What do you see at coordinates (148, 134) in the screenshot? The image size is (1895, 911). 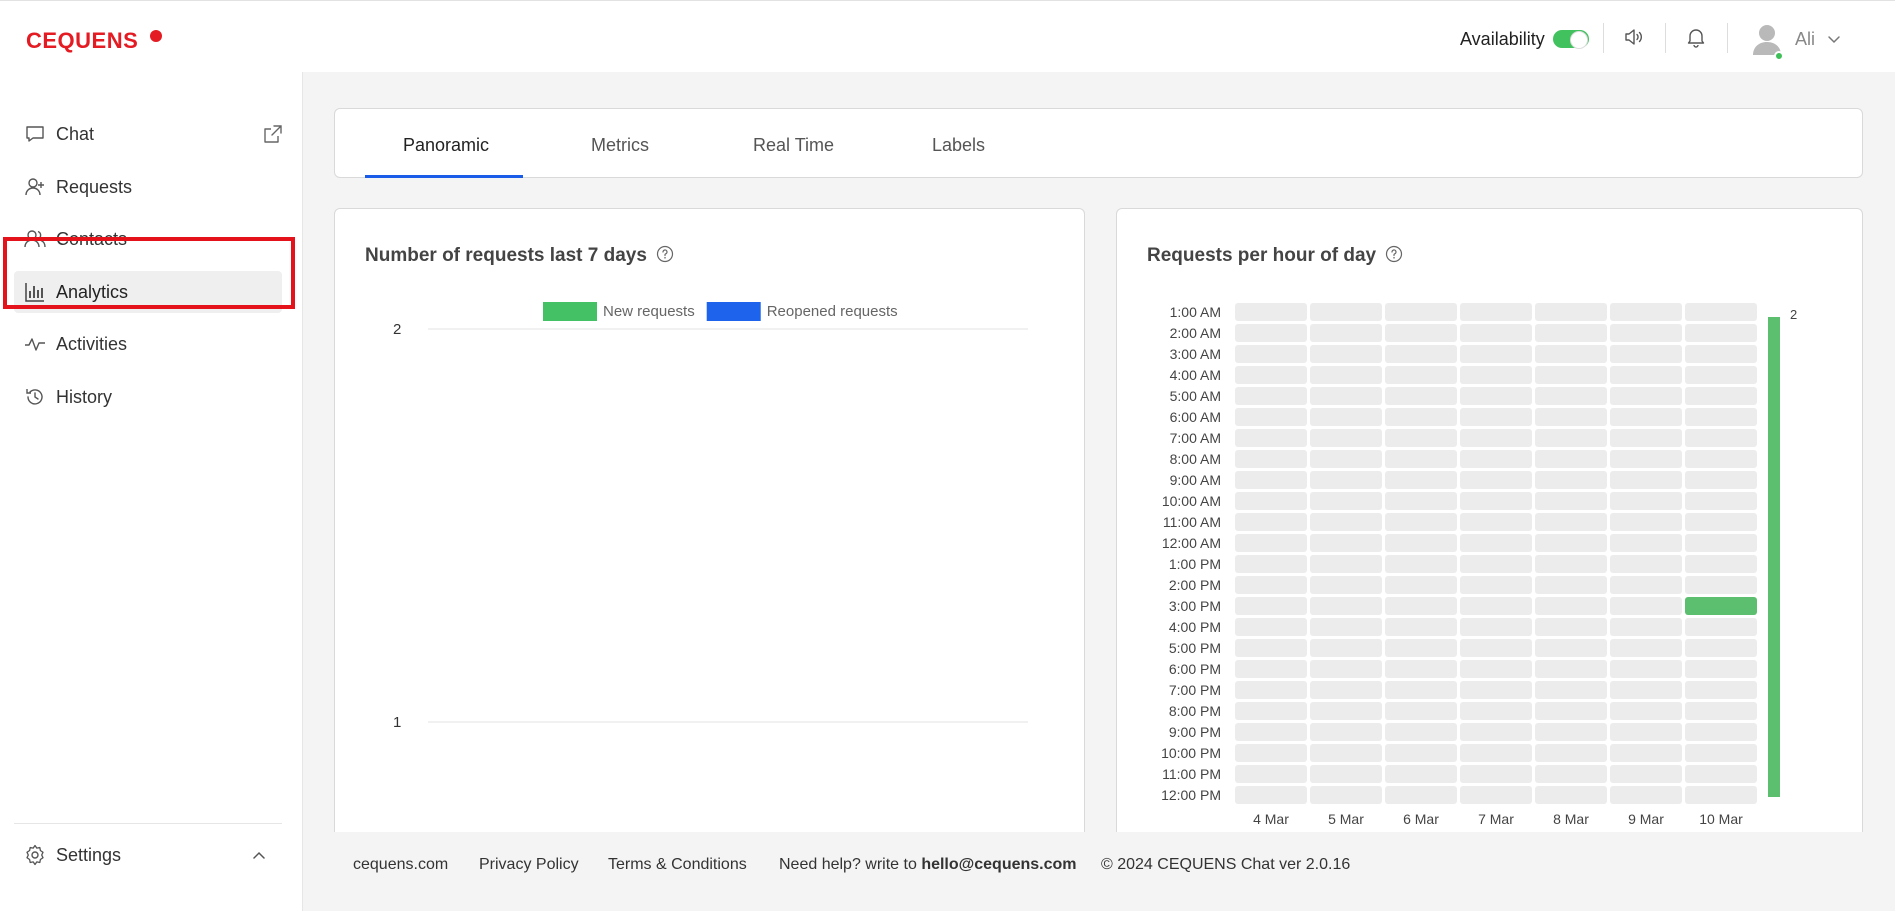 I see `sidebar-item-chat: Chat` at bounding box center [148, 134].